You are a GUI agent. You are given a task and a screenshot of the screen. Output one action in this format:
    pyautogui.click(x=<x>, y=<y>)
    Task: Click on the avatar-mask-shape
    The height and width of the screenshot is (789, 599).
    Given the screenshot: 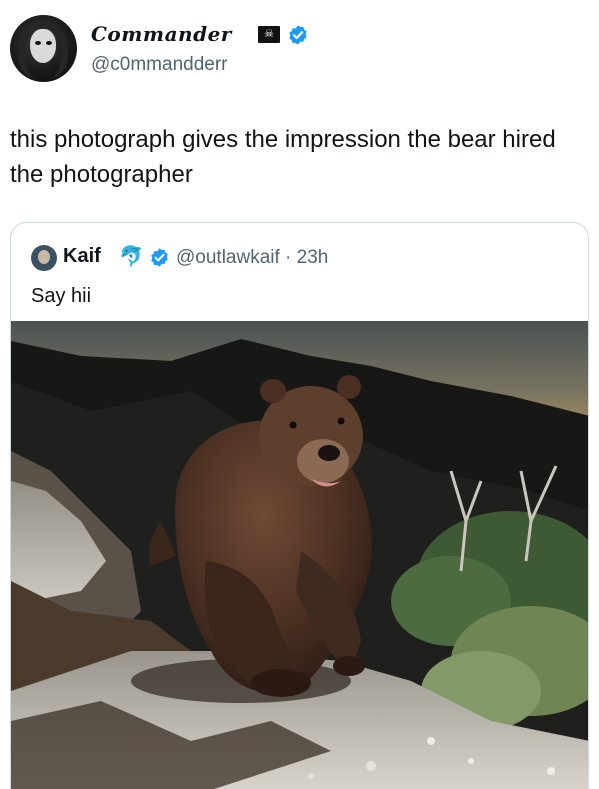 What is the action you would take?
    pyautogui.click(x=43, y=46)
    